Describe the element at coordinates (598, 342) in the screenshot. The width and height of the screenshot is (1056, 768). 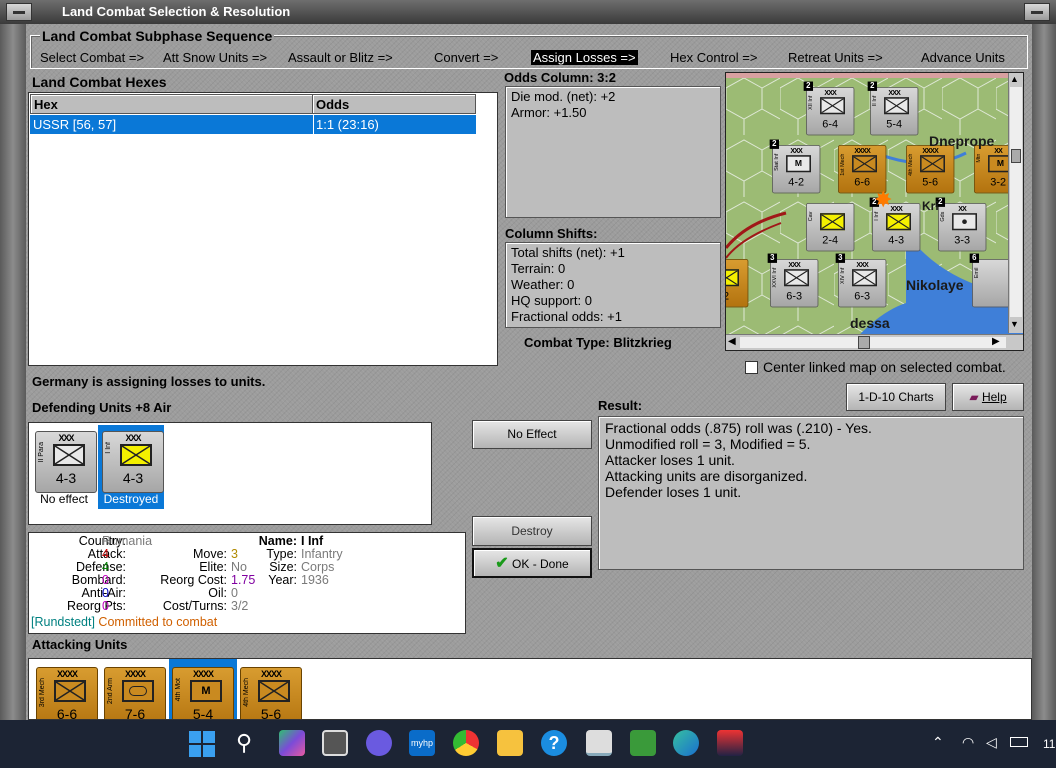
I see `combat-type: Combat Type: Blitzkrieg` at that location.